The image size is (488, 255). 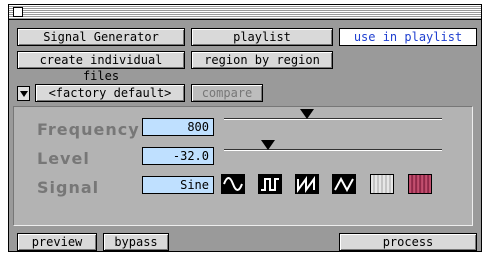 I want to click on level-field: -32.0, so click(x=178, y=156).